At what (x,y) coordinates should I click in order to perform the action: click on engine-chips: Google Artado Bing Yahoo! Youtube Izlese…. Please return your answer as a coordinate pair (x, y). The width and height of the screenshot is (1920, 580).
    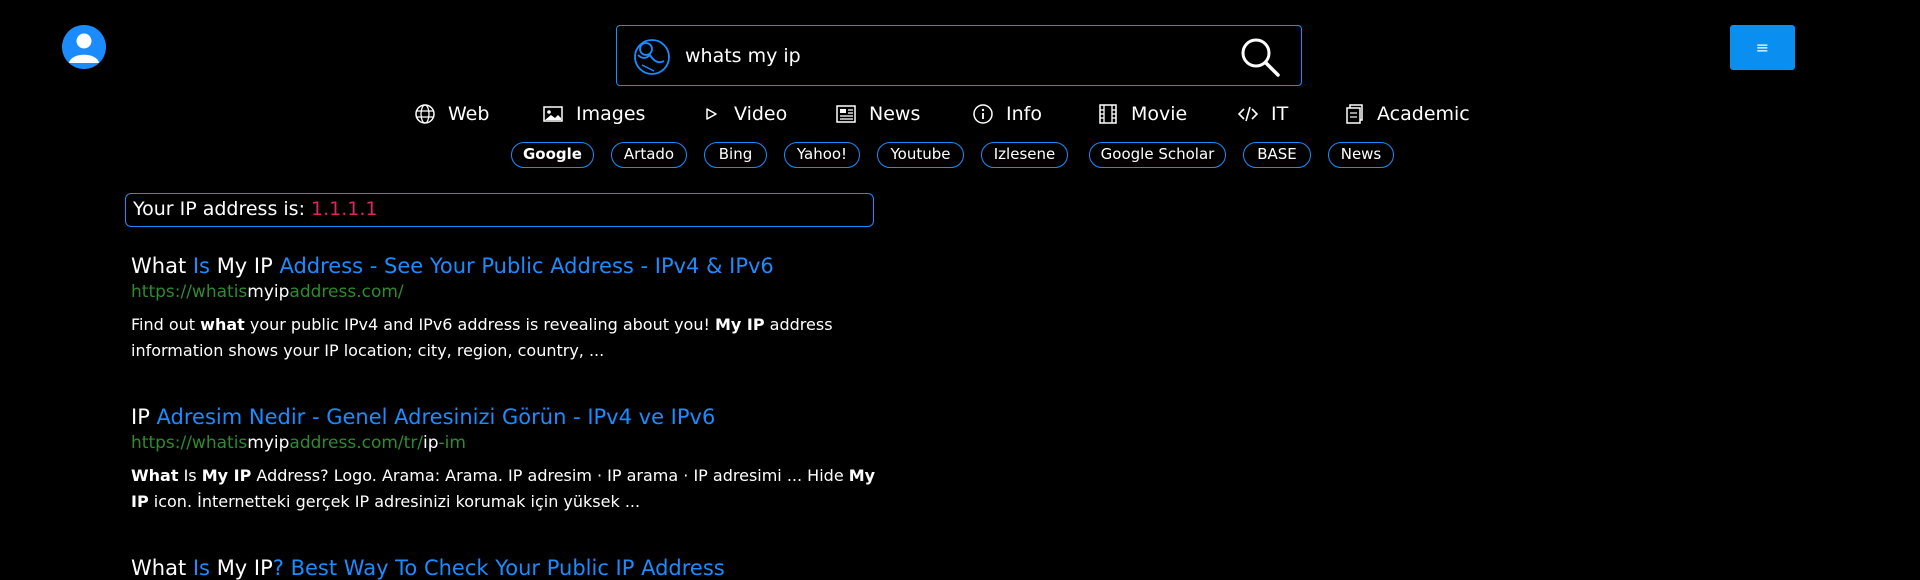
    Looking at the image, I should click on (961, 155).